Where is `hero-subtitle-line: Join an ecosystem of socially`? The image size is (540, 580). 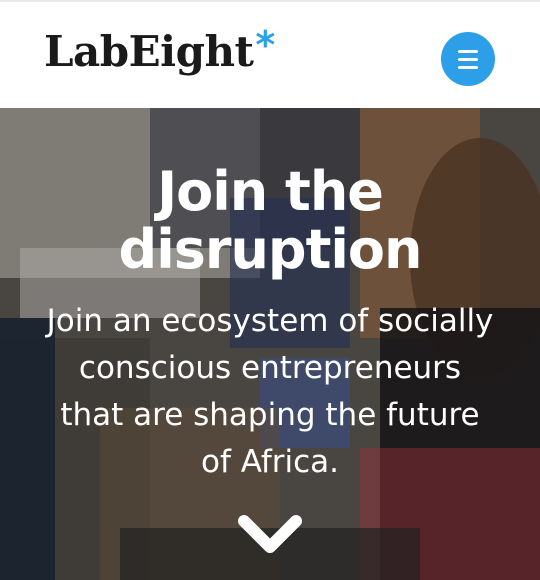
hero-subtitle-line: Join an ecosystem of socially is located at coordinates (270, 321).